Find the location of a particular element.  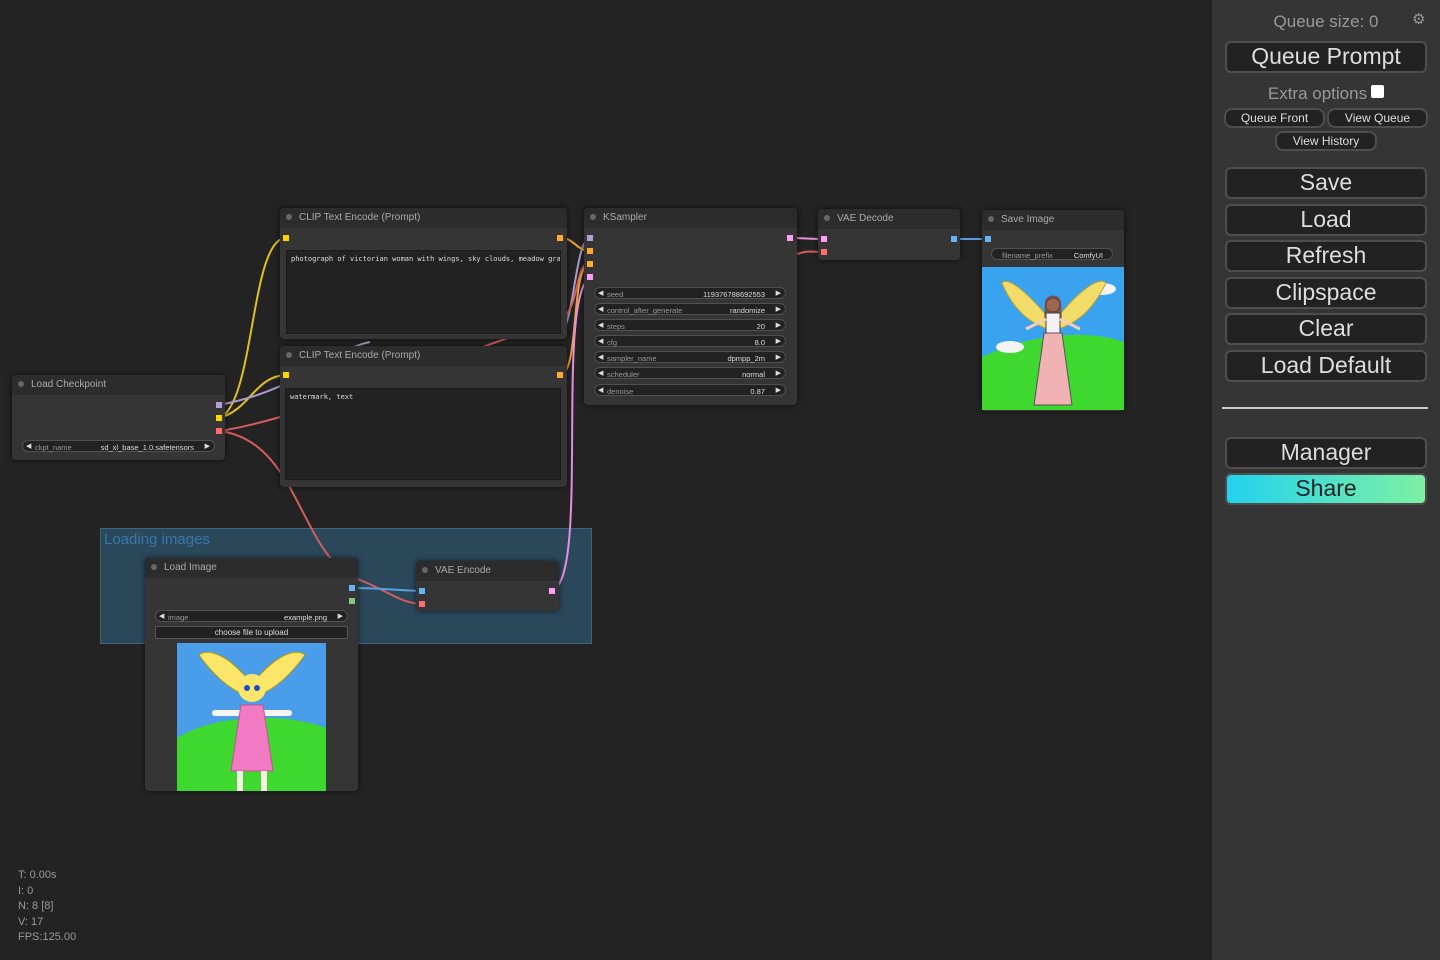

clear-button: Clear is located at coordinates (1326, 329).